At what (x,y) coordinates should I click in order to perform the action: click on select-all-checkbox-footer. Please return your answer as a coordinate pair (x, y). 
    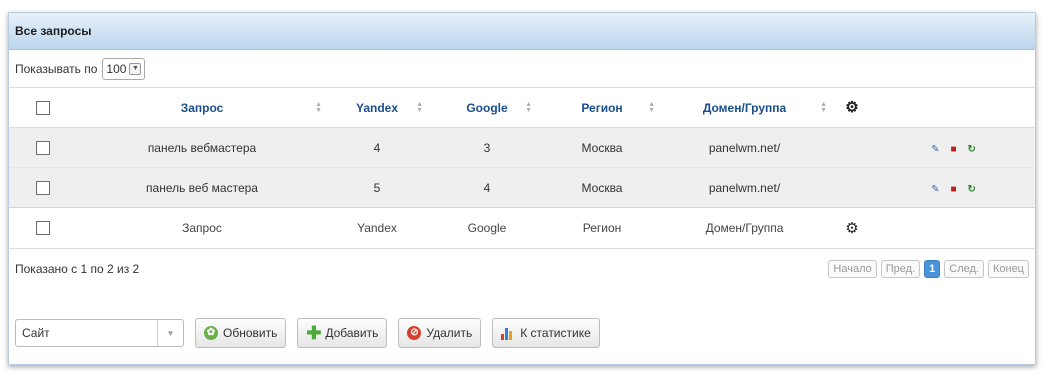
    Looking at the image, I should click on (43, 228).